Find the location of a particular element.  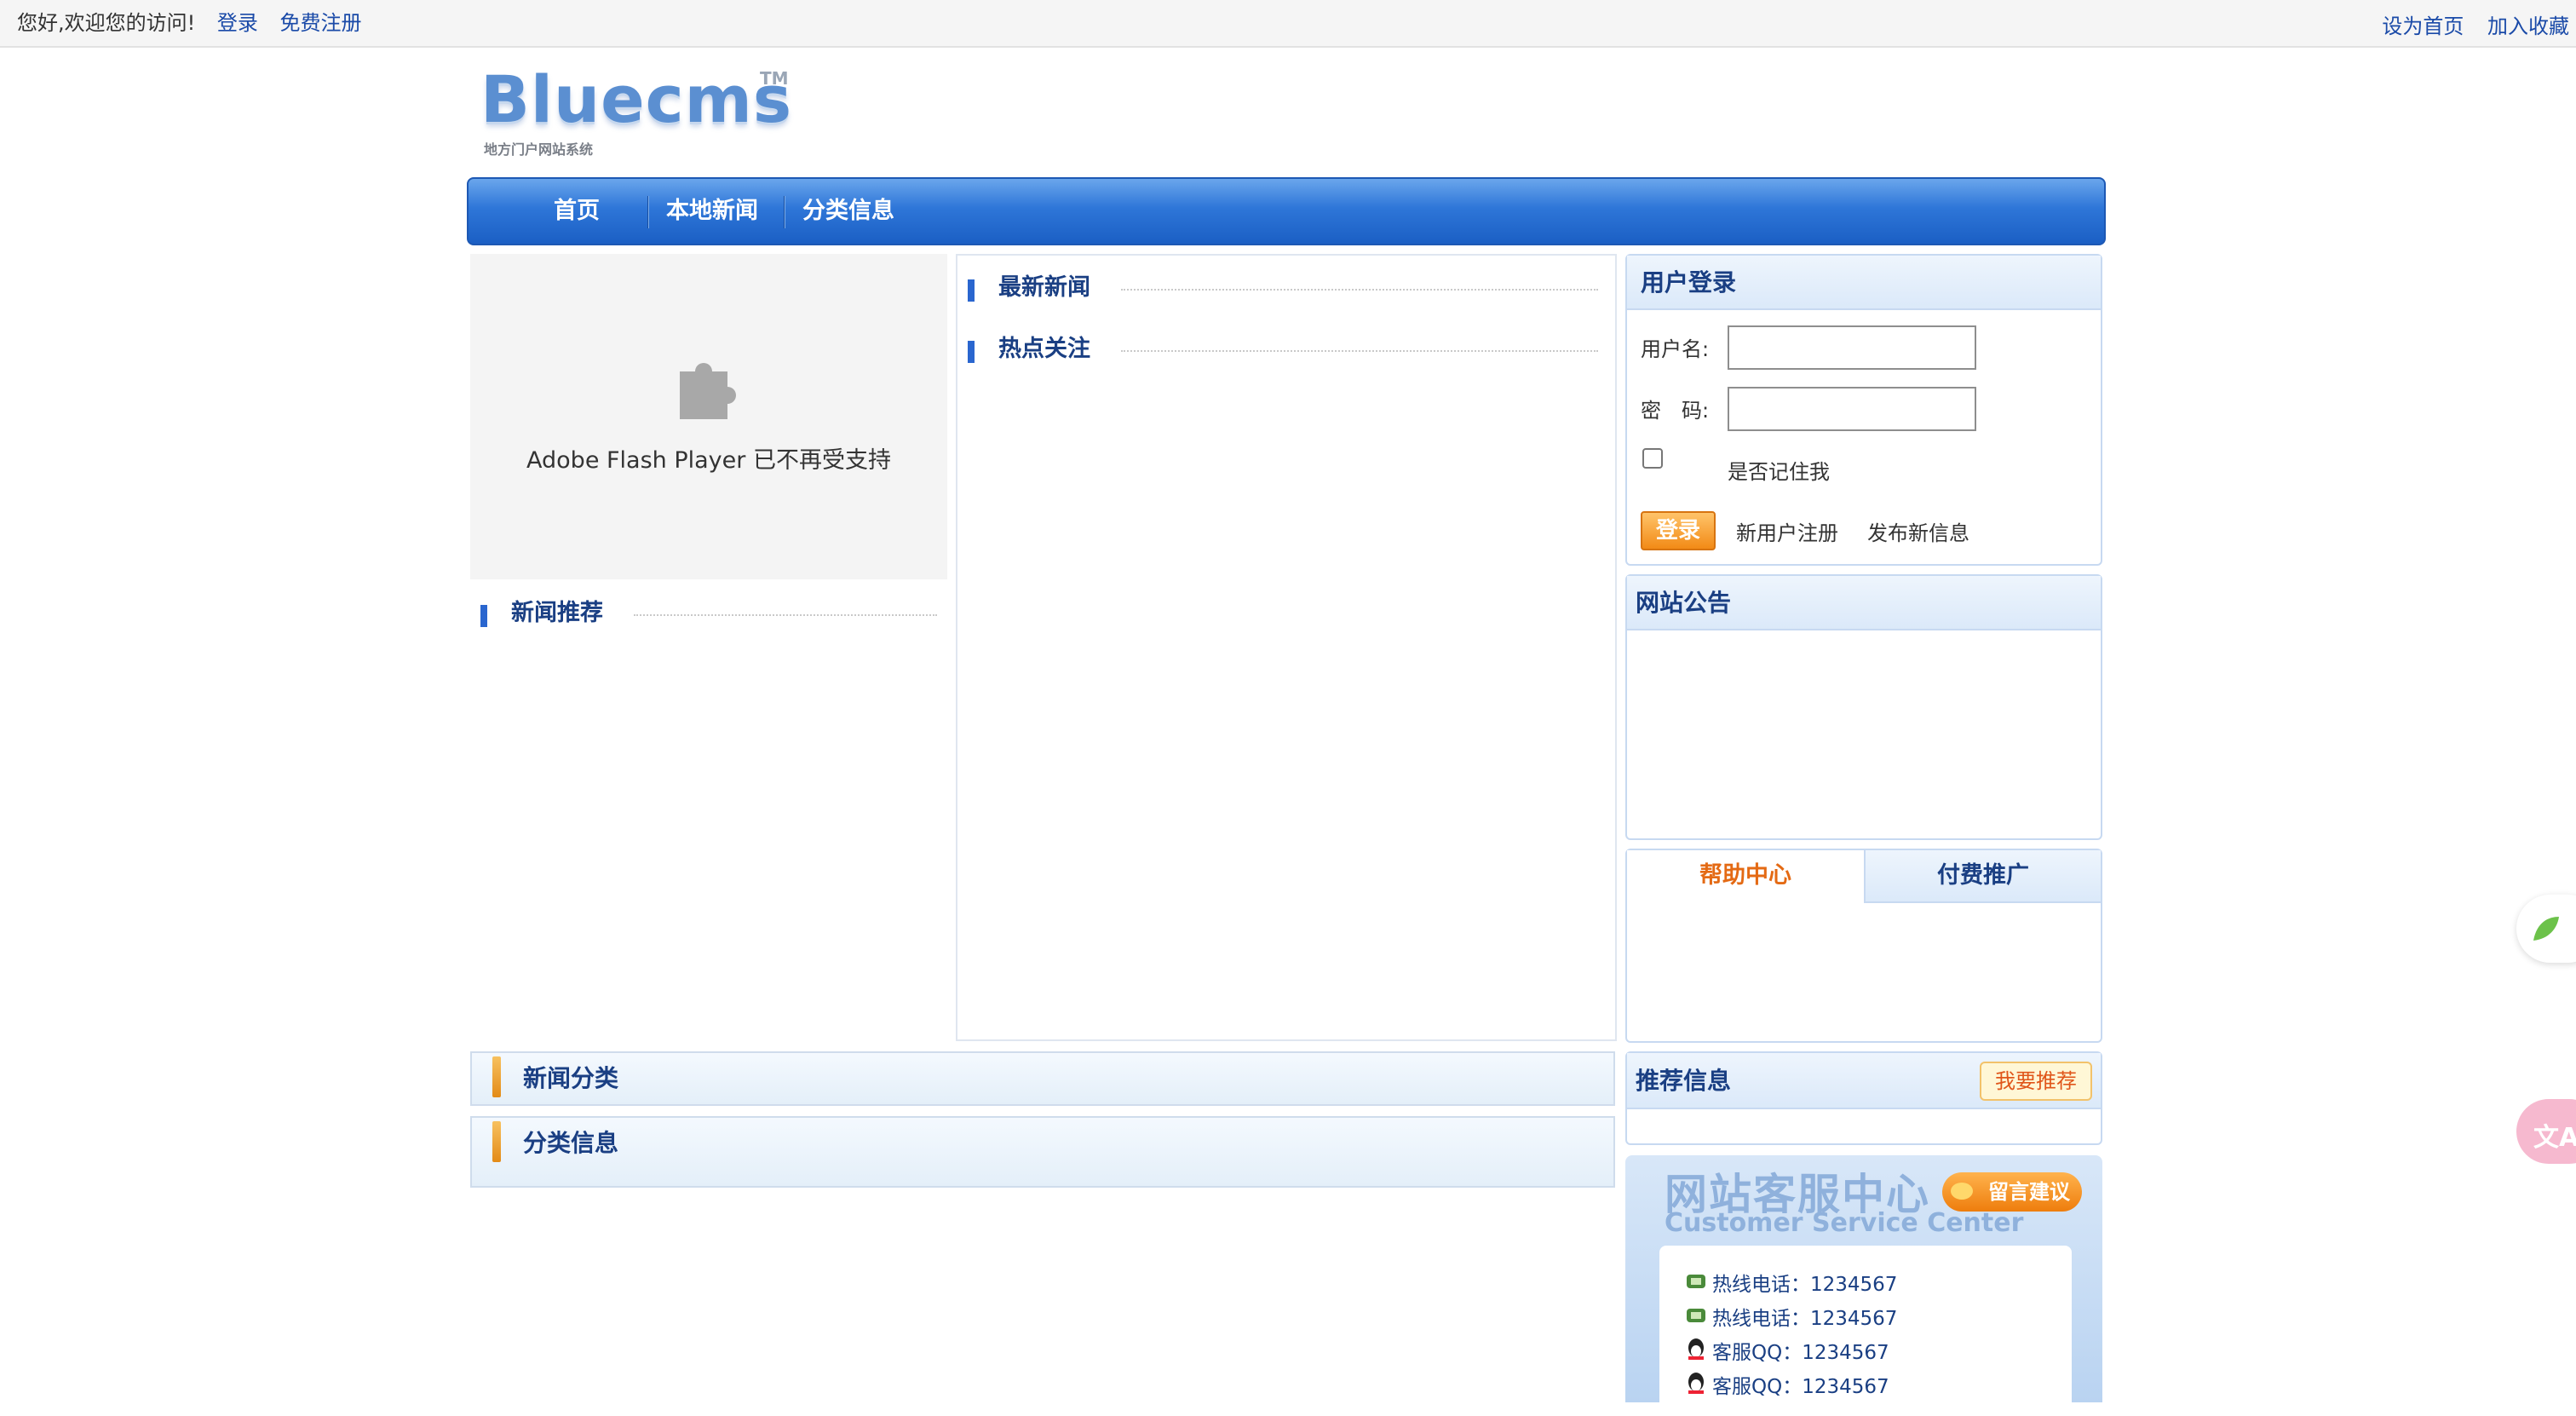

site-logo: Bluecms TM 地方门户网站系统 is located at coordinates (640, 114).